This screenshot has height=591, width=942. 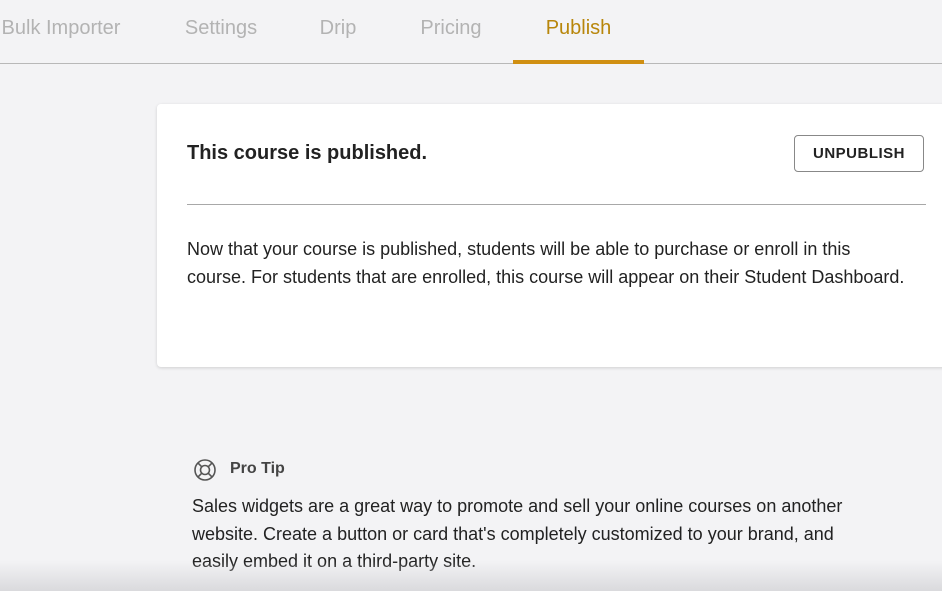 What do you see at coordinates (859, 153) in the screenshot?
I see `unpublish-button: UNPUBLISH` at bounding box center [859, 153].